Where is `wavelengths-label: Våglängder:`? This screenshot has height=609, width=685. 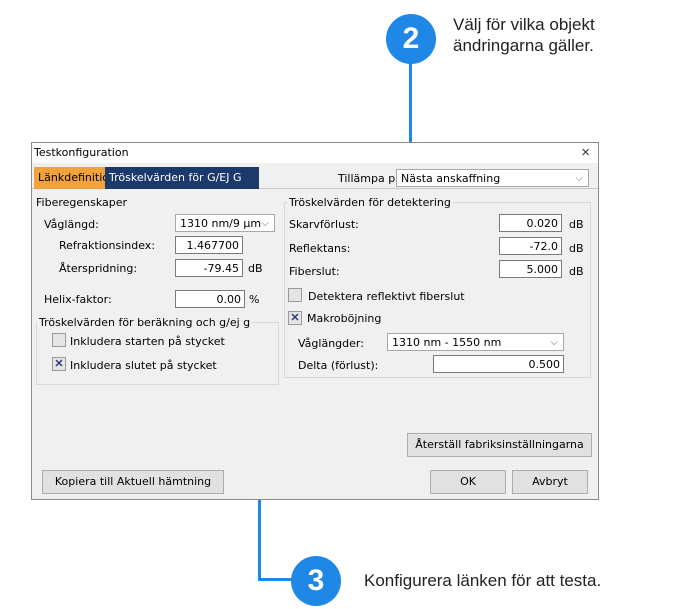
wavelengths-label: Våglängder: is located at coordinates (331, 343).